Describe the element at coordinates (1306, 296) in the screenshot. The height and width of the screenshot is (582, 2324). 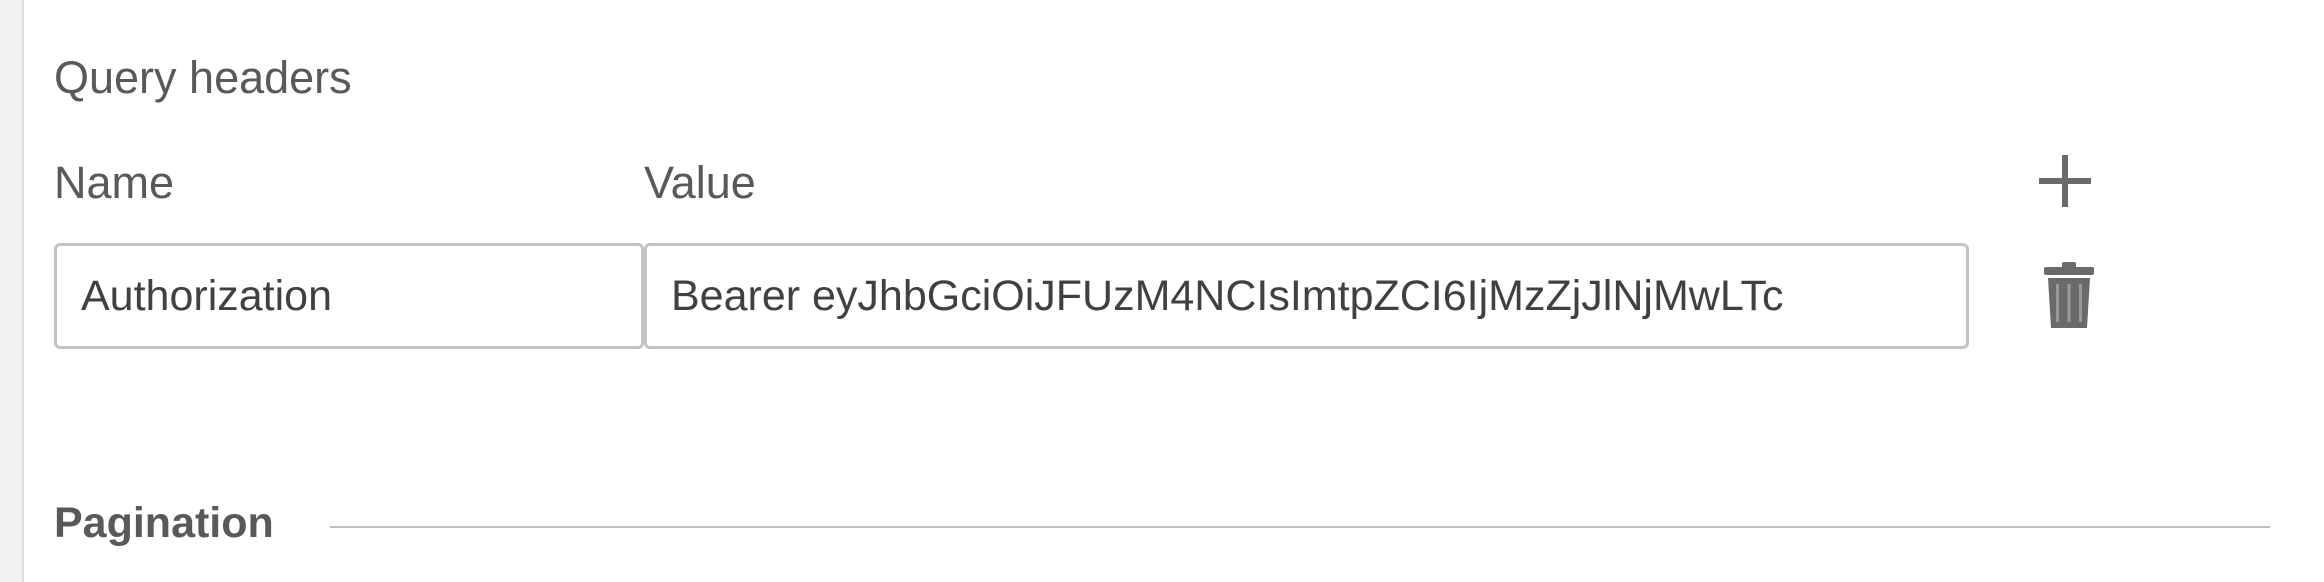
I see `header-value-input` at that location.